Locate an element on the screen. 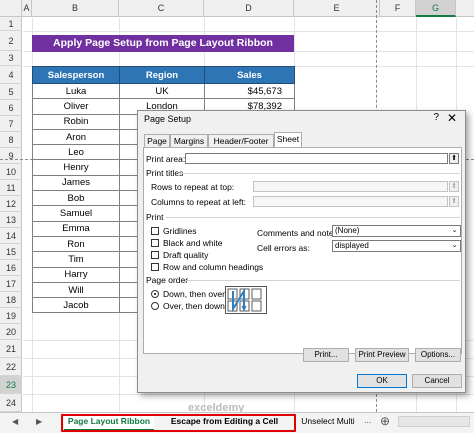 This screenshot has height=433, width=474. column-header-g: G is located at coordinates (436, 8).